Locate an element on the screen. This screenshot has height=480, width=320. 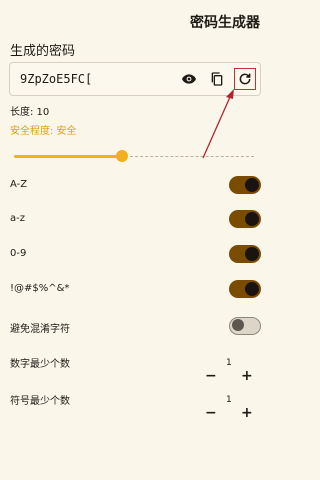
option-label: !@#$%^&* is located at coordinates (40, 288).